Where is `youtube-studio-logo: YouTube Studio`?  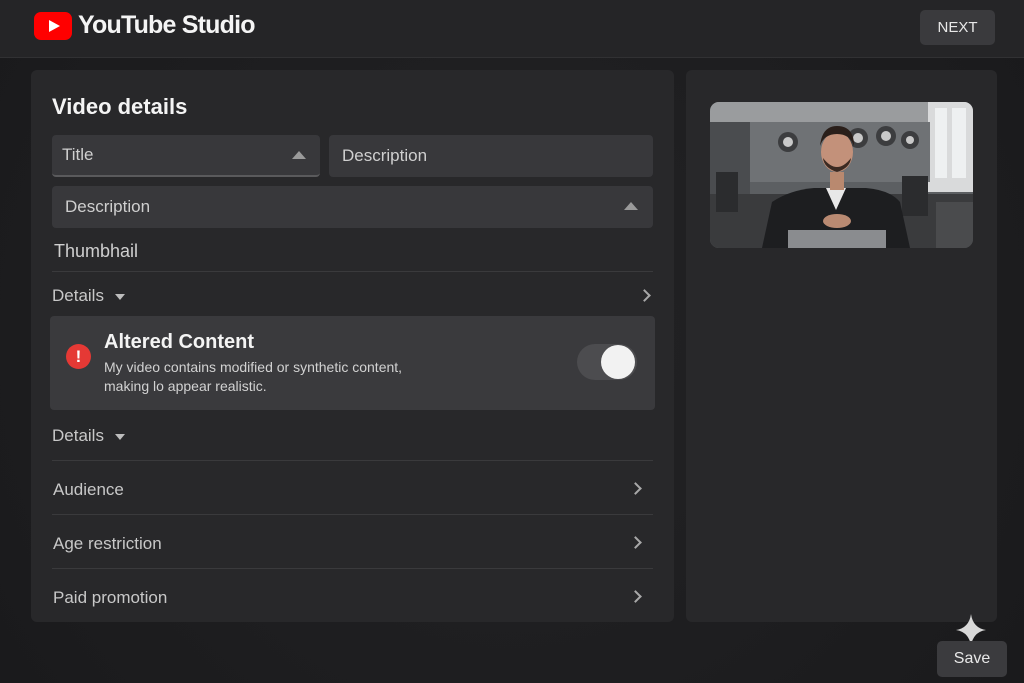
youtube-studio-logo: YouTube Studio is located at coordinates (145, 25).